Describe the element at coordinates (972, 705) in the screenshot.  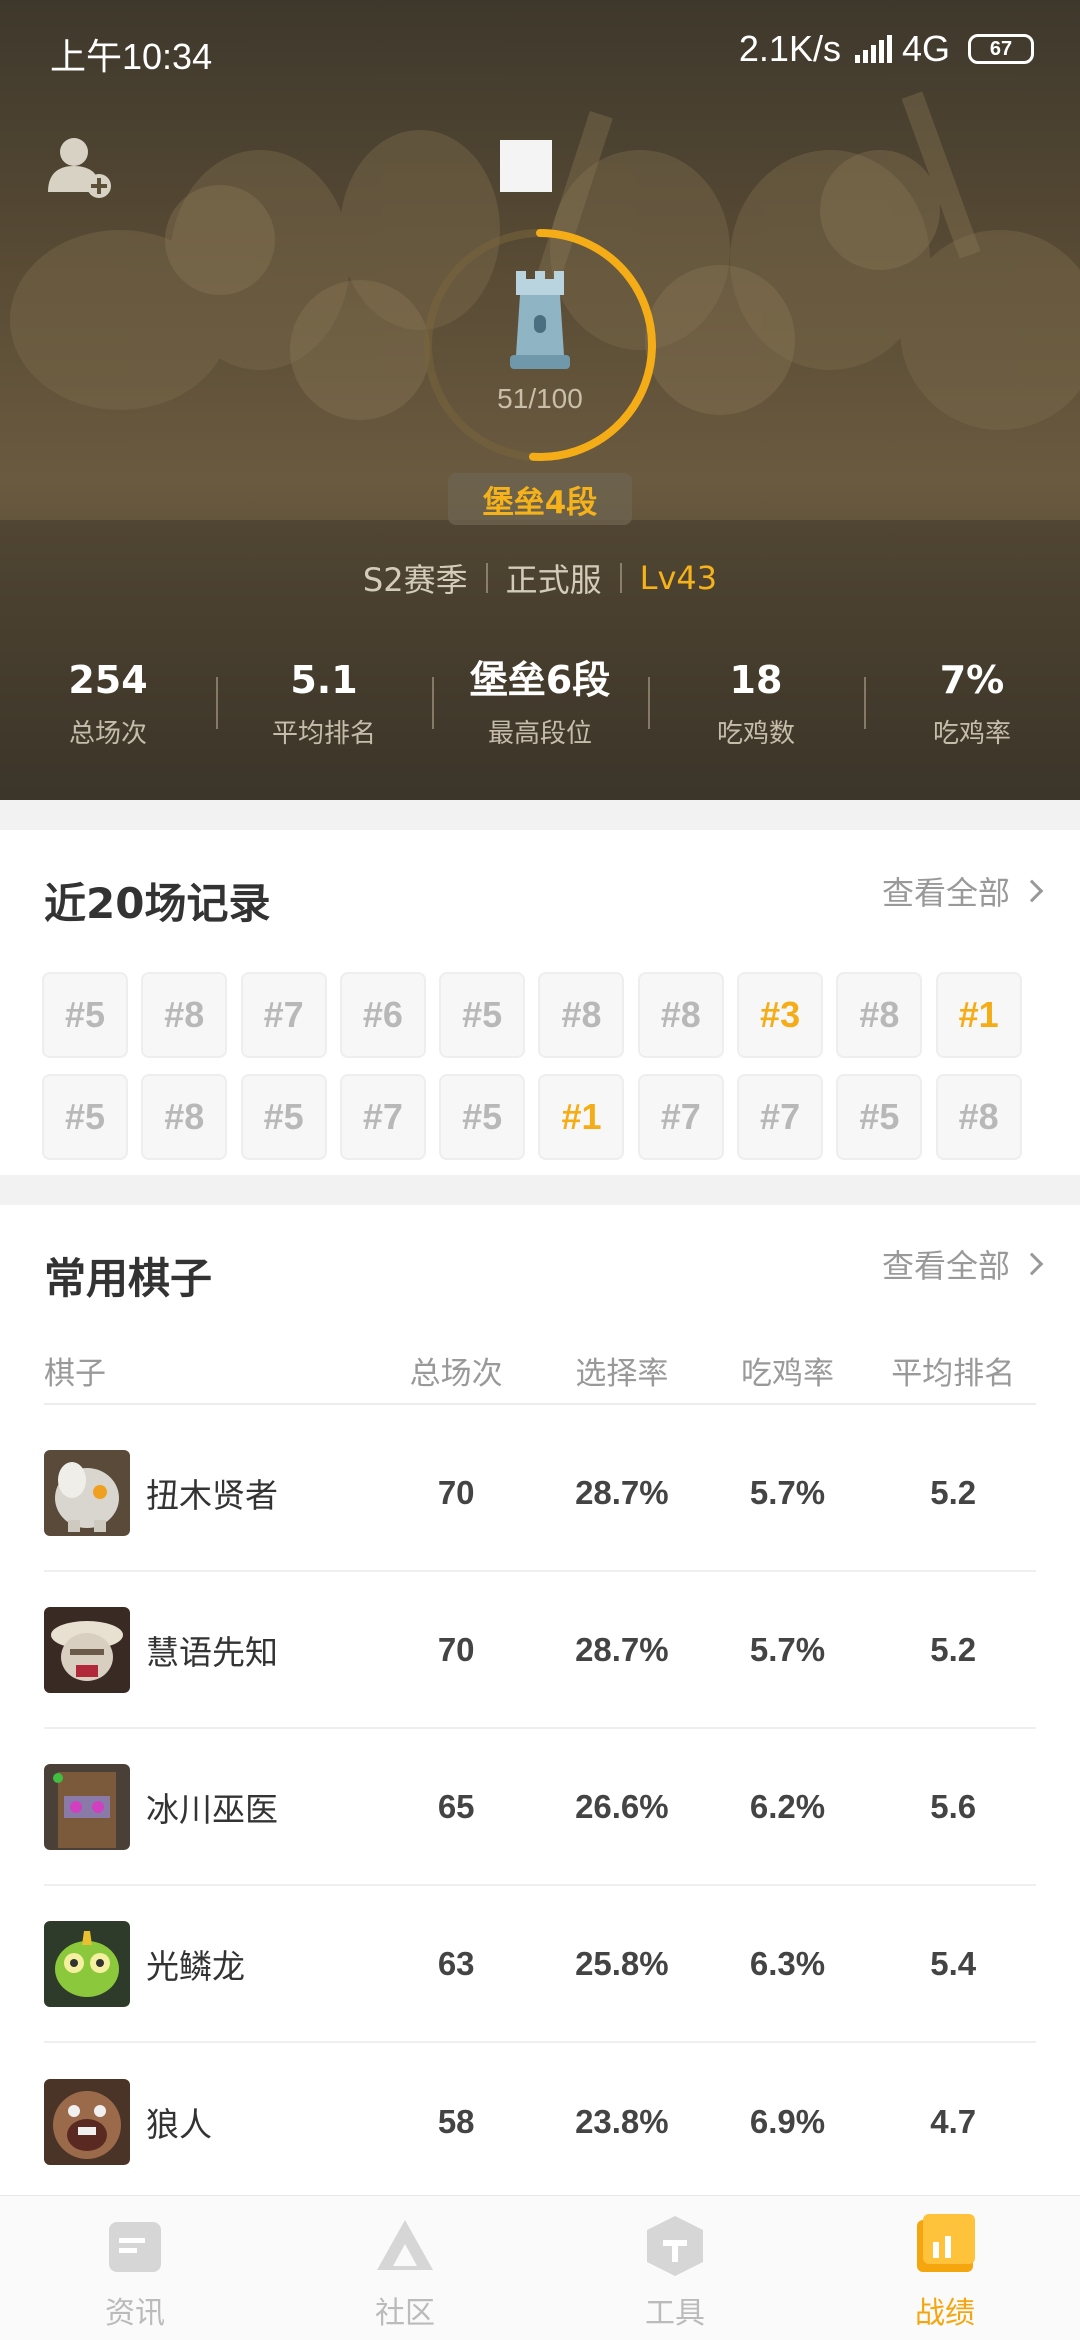
I see `stat-win-rate: 7% 吃鸡率` at that location.